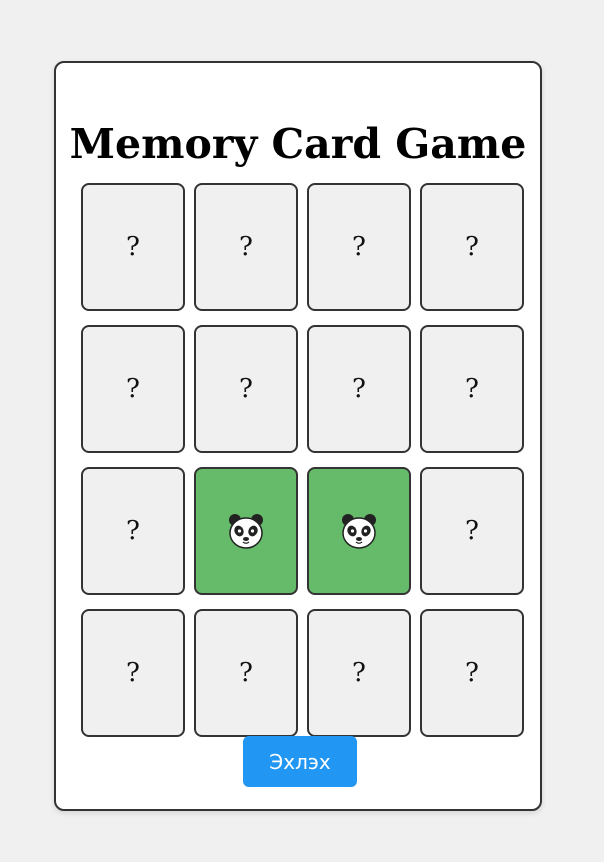 Image resolution: width=604 pixels, height=862 pixels. I want to click on start-button: Эхлэх, so click(300, 761).